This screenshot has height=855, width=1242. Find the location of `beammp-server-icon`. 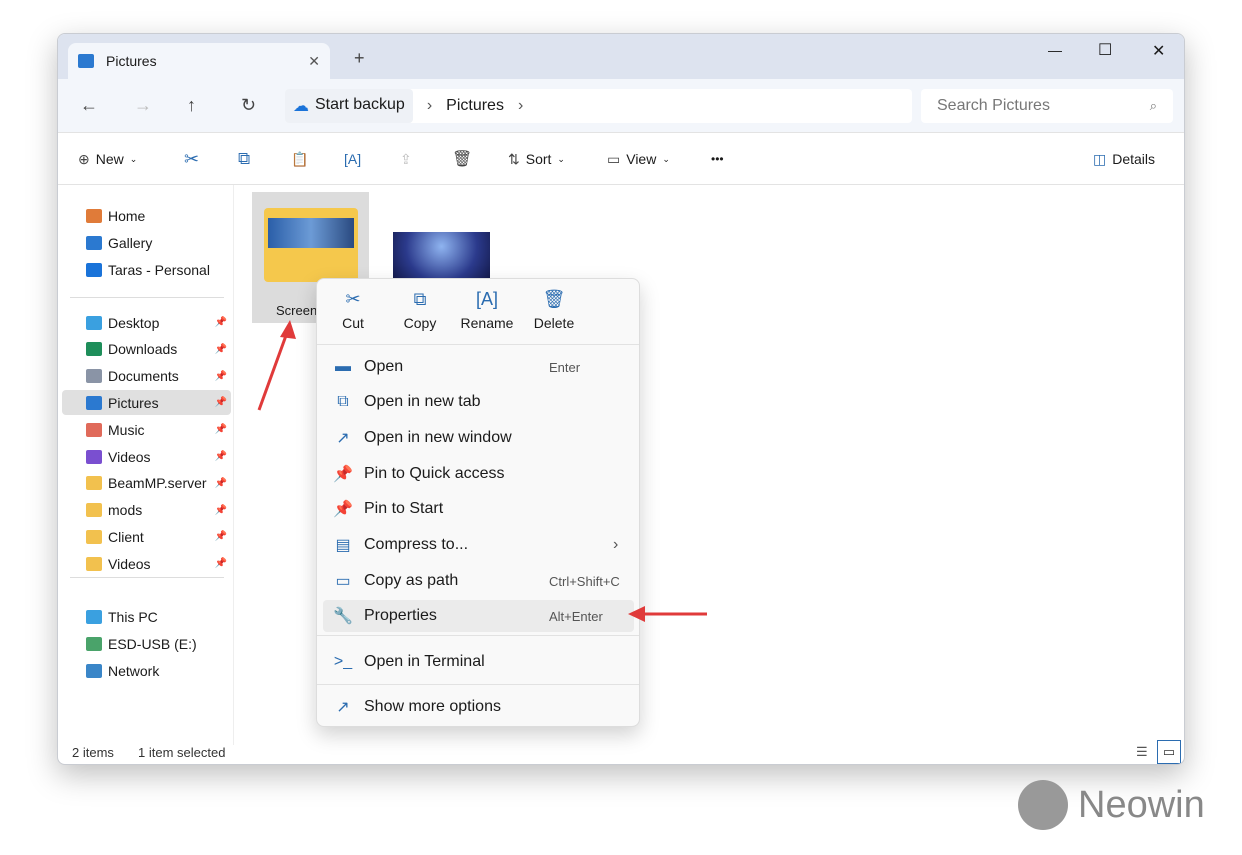

beammp-server-icon is located at coordinates (94, 483).